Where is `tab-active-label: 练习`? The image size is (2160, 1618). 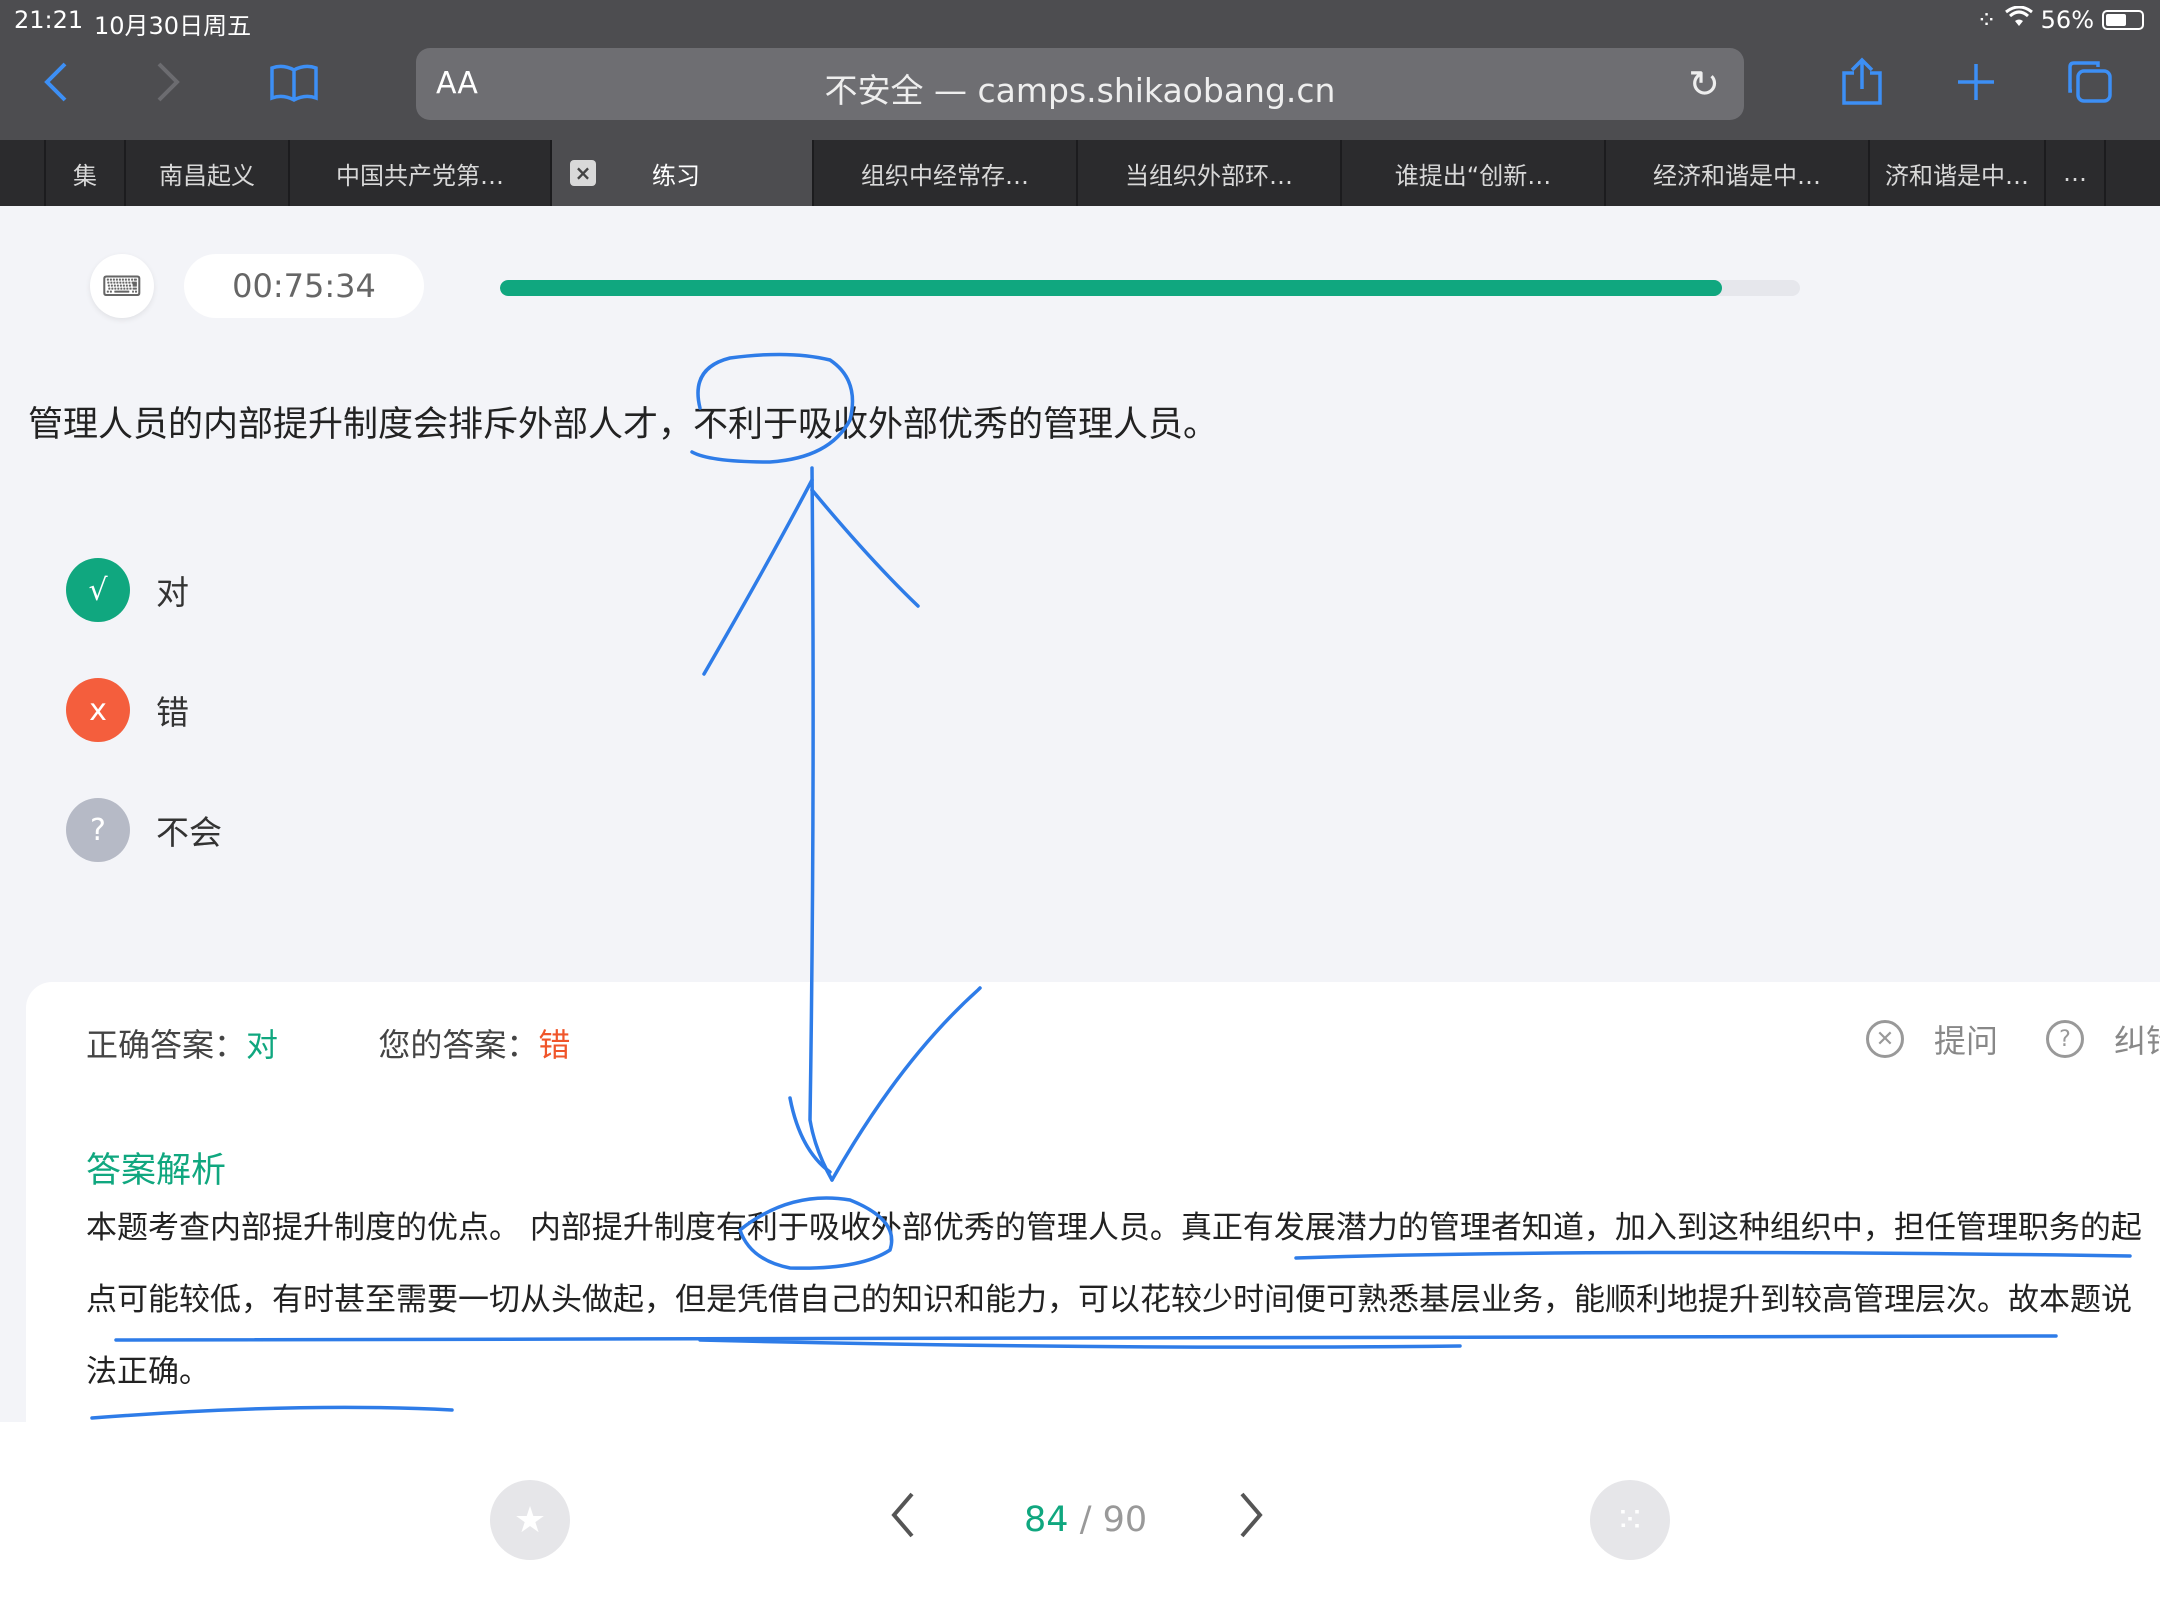
tab-active-label: 练习 is located at coordinates (676, 175).